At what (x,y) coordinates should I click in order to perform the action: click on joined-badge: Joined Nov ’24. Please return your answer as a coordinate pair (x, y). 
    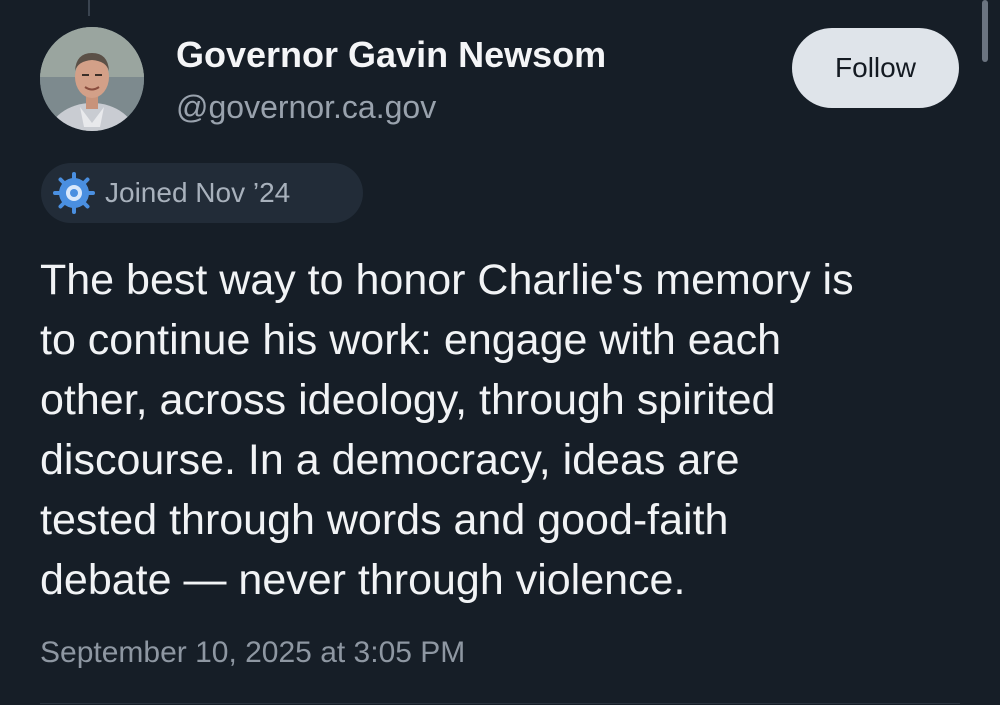
    Looking at the image, I should click on (202, 193).